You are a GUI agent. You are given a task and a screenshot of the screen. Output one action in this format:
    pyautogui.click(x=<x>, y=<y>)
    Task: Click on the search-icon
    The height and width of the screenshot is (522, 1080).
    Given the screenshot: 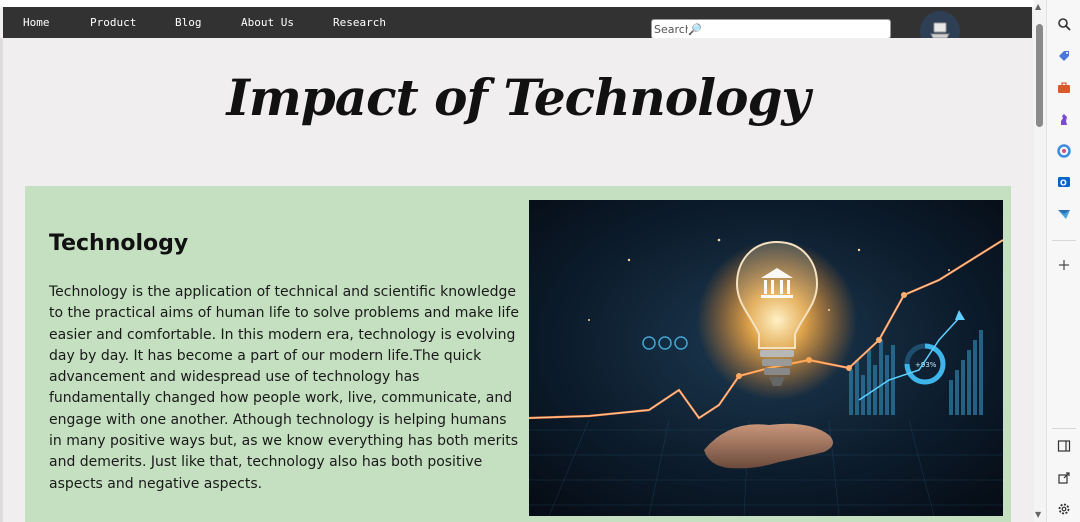 What is the action you would take?
    pyautogui.click(x=1064, y=24)
    